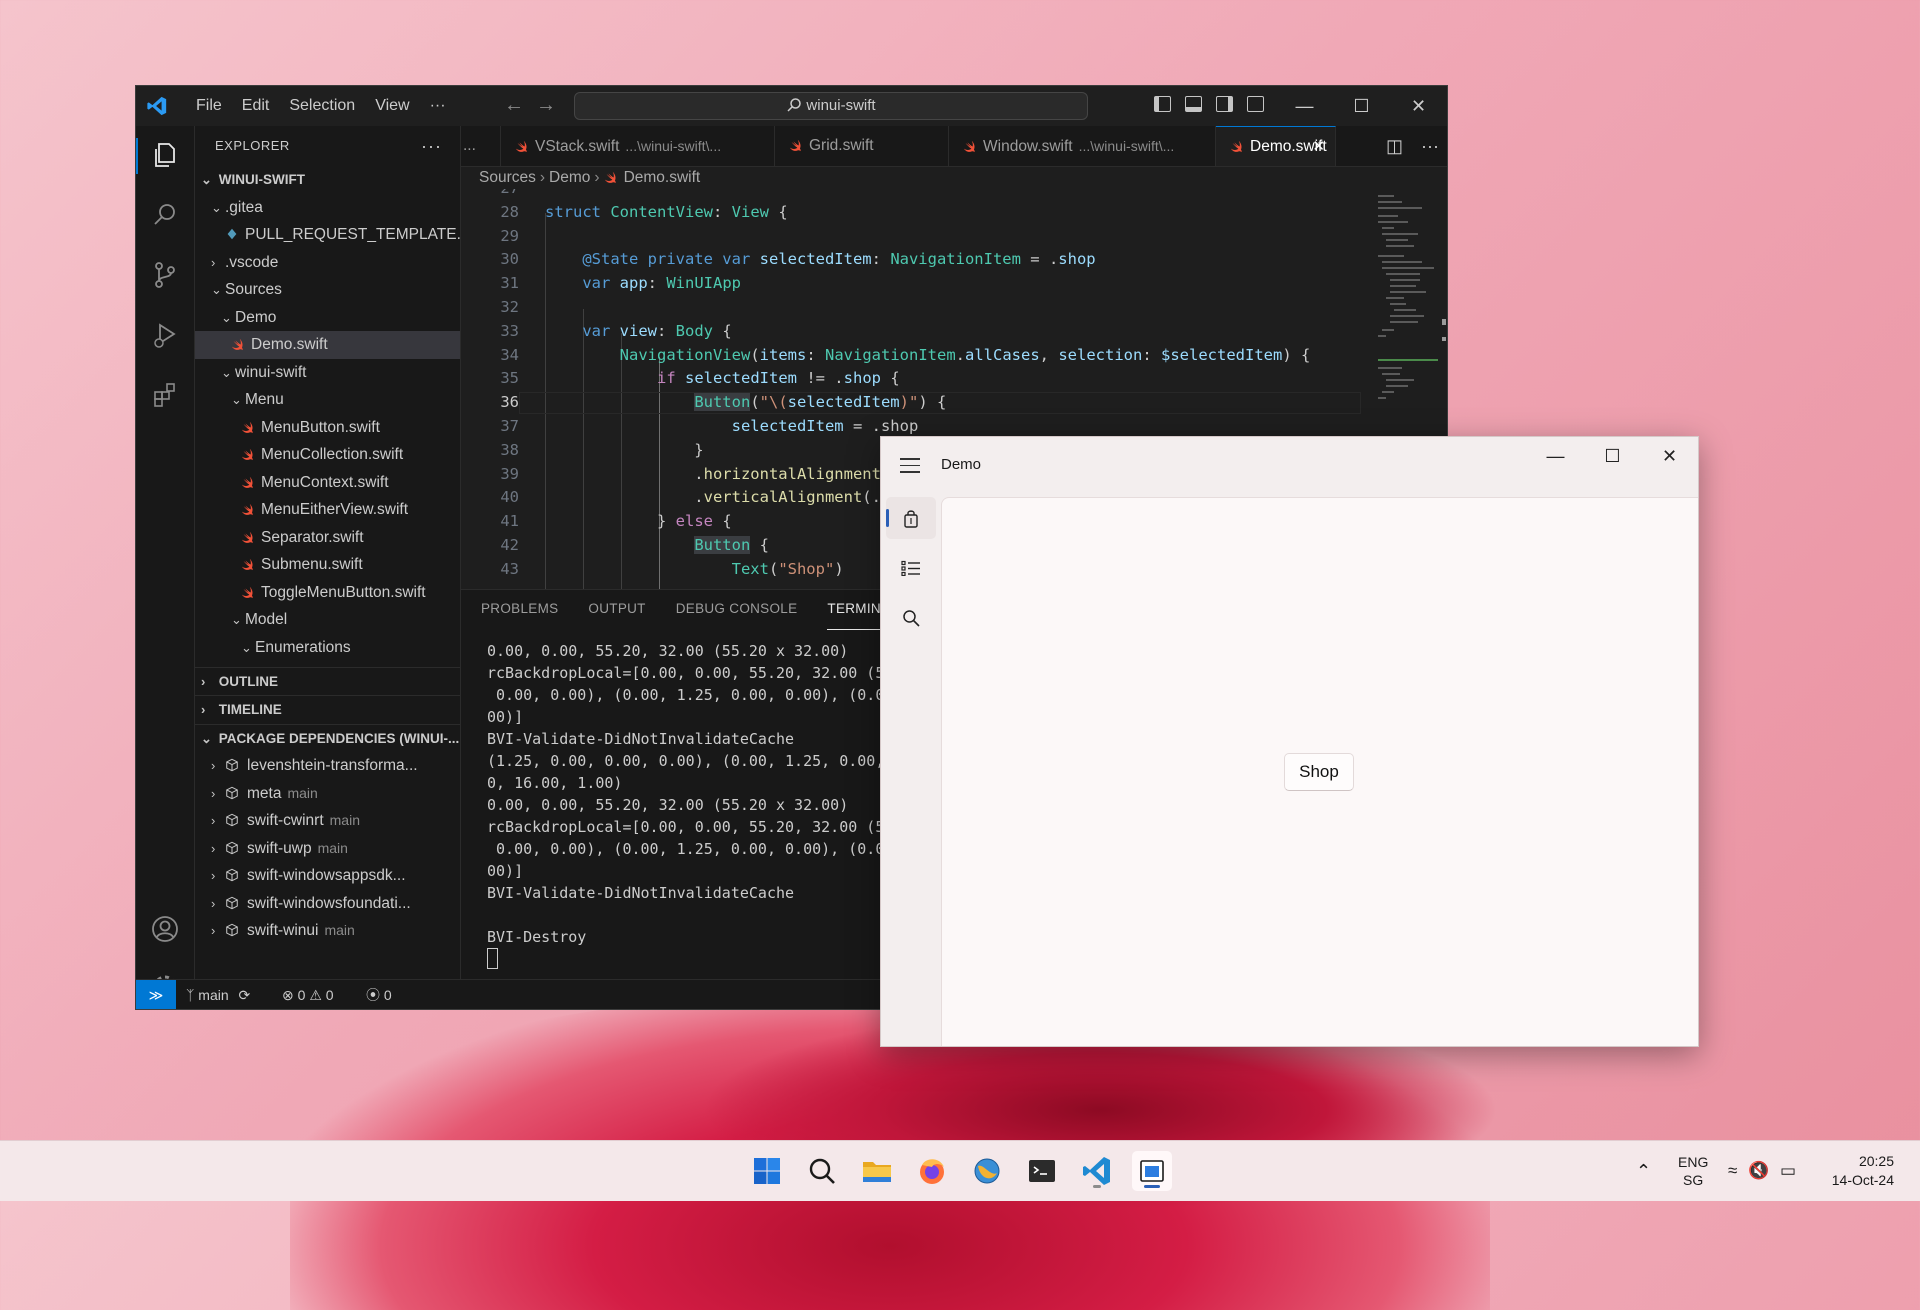 The height and width of the screenshot is (1310, 1920). I want to click on firefox-button, so click(932, 1171).